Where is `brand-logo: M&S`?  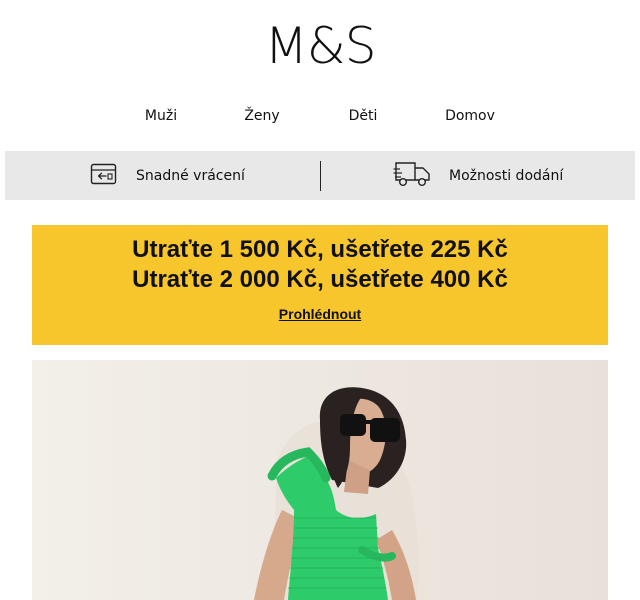
brand-logo: M&S is located at coordinates (320, 46).